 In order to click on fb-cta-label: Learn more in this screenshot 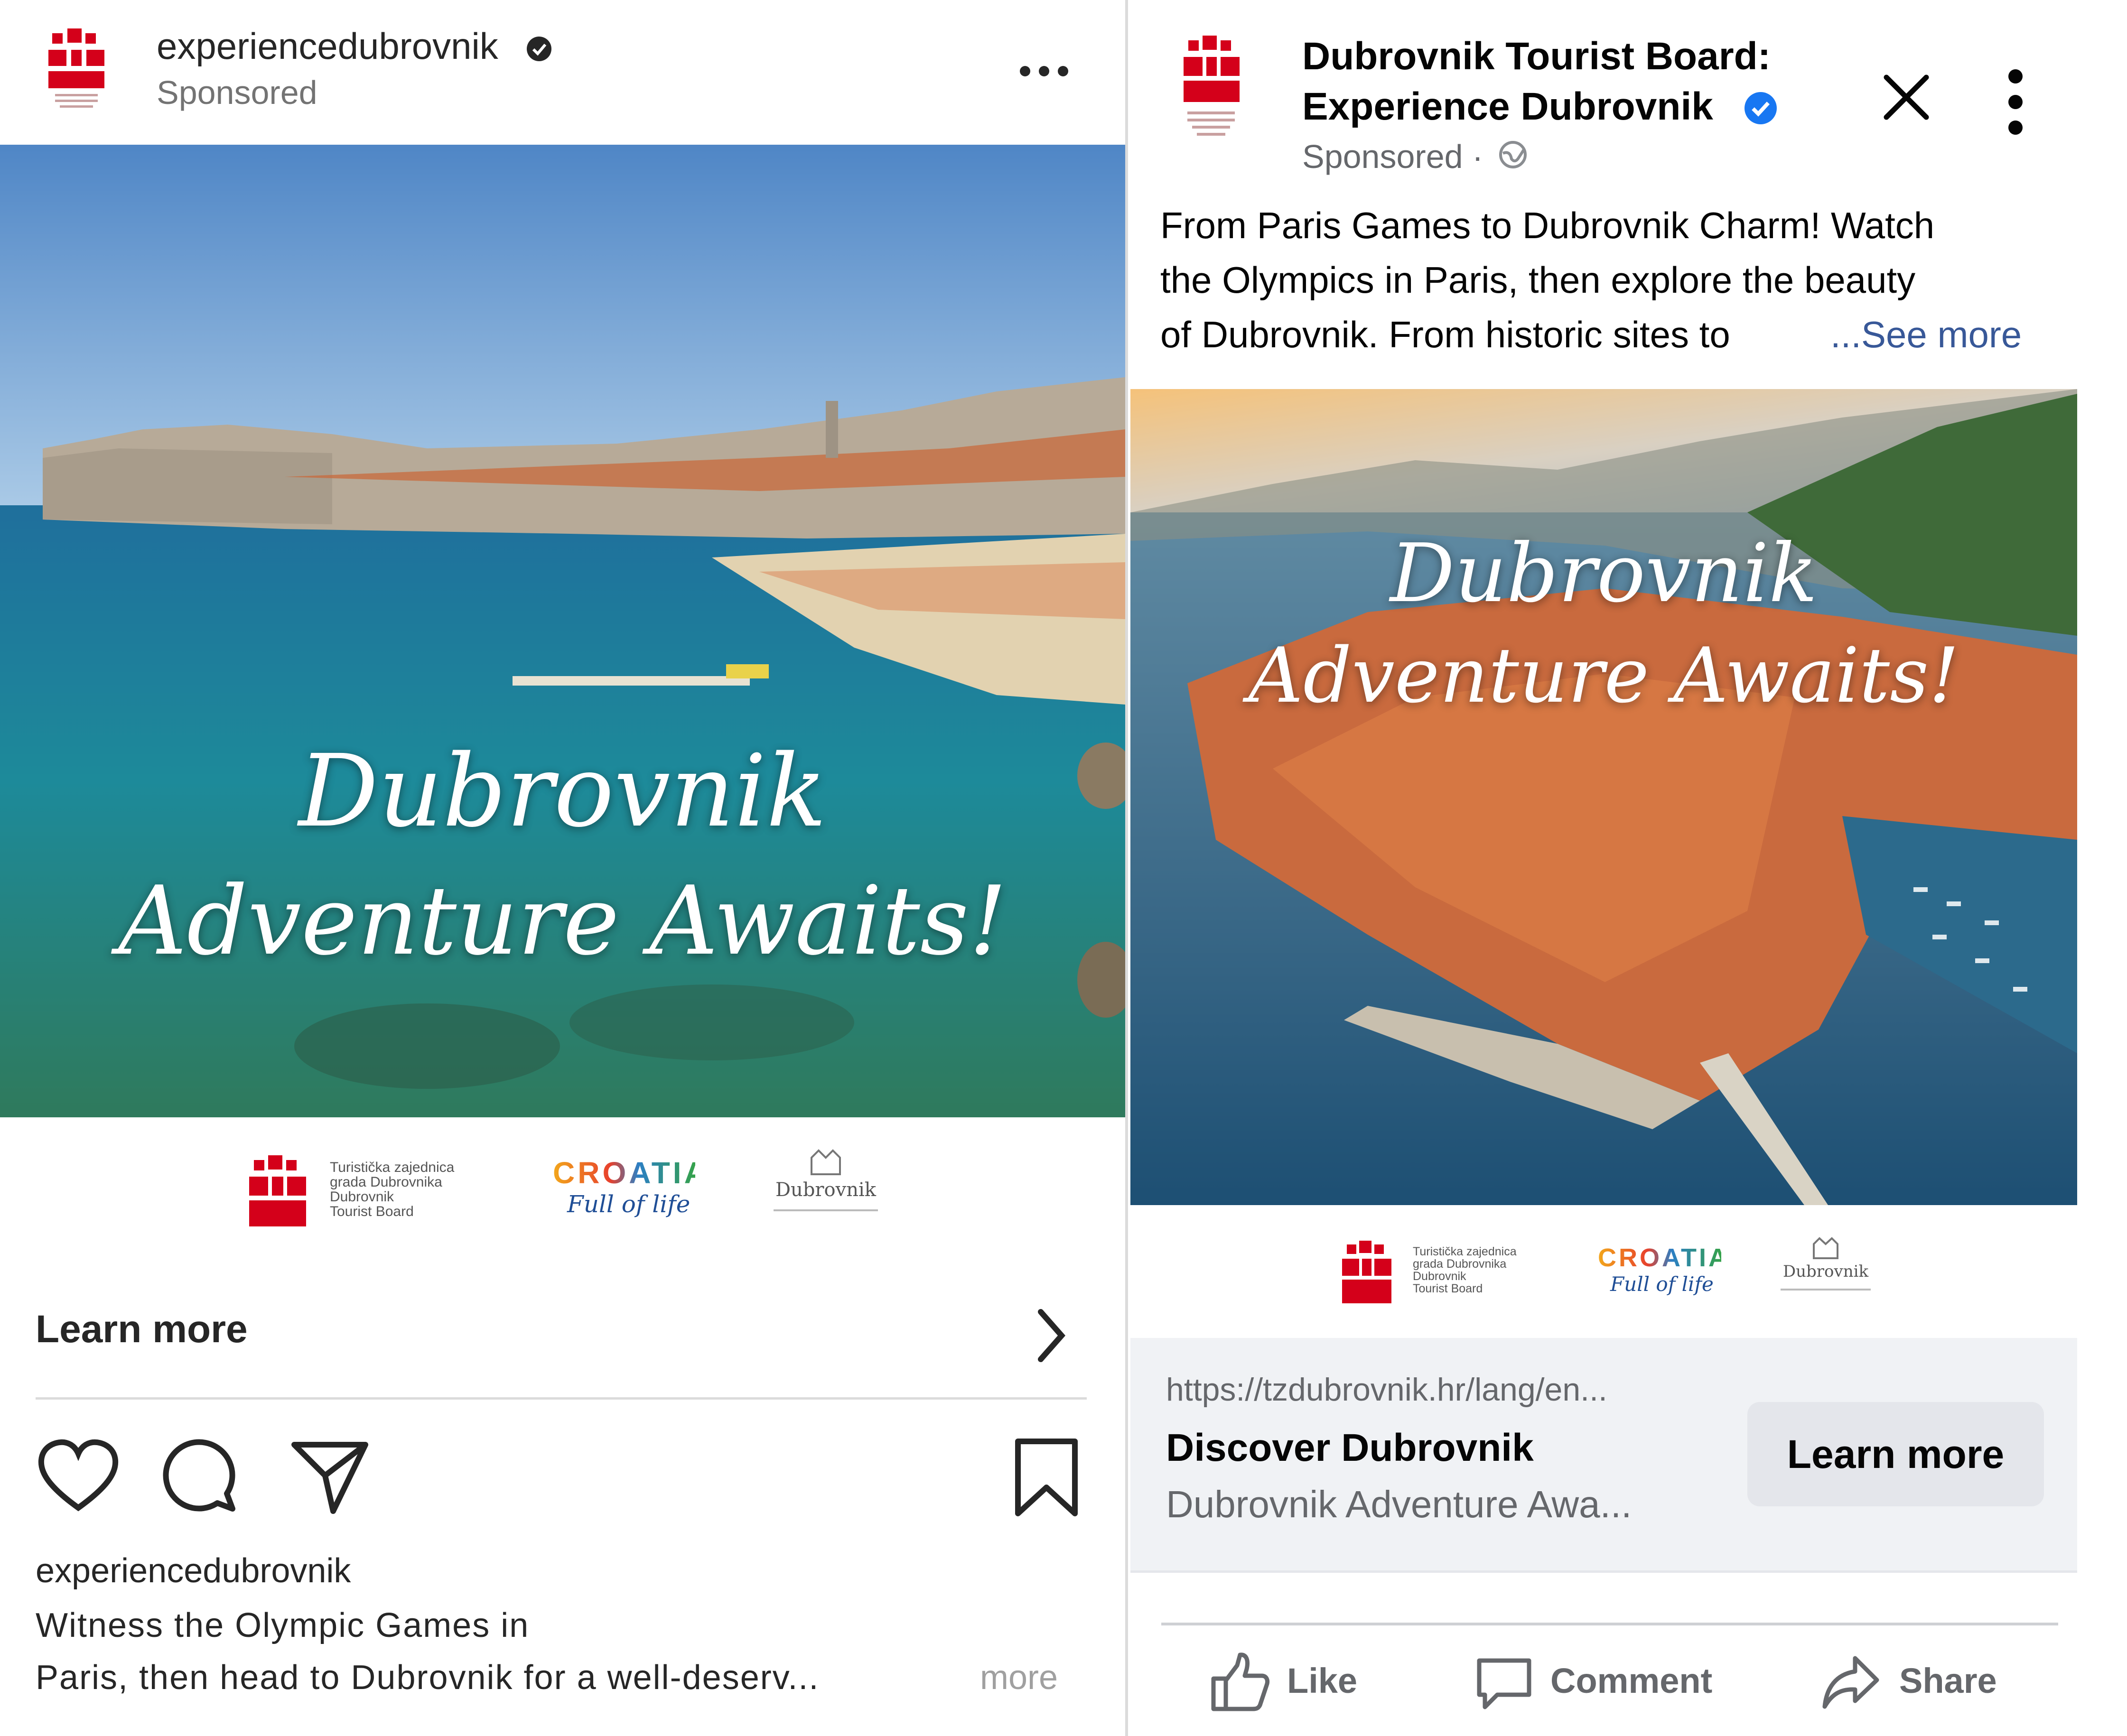, I will do `click(1896, 1453)`.